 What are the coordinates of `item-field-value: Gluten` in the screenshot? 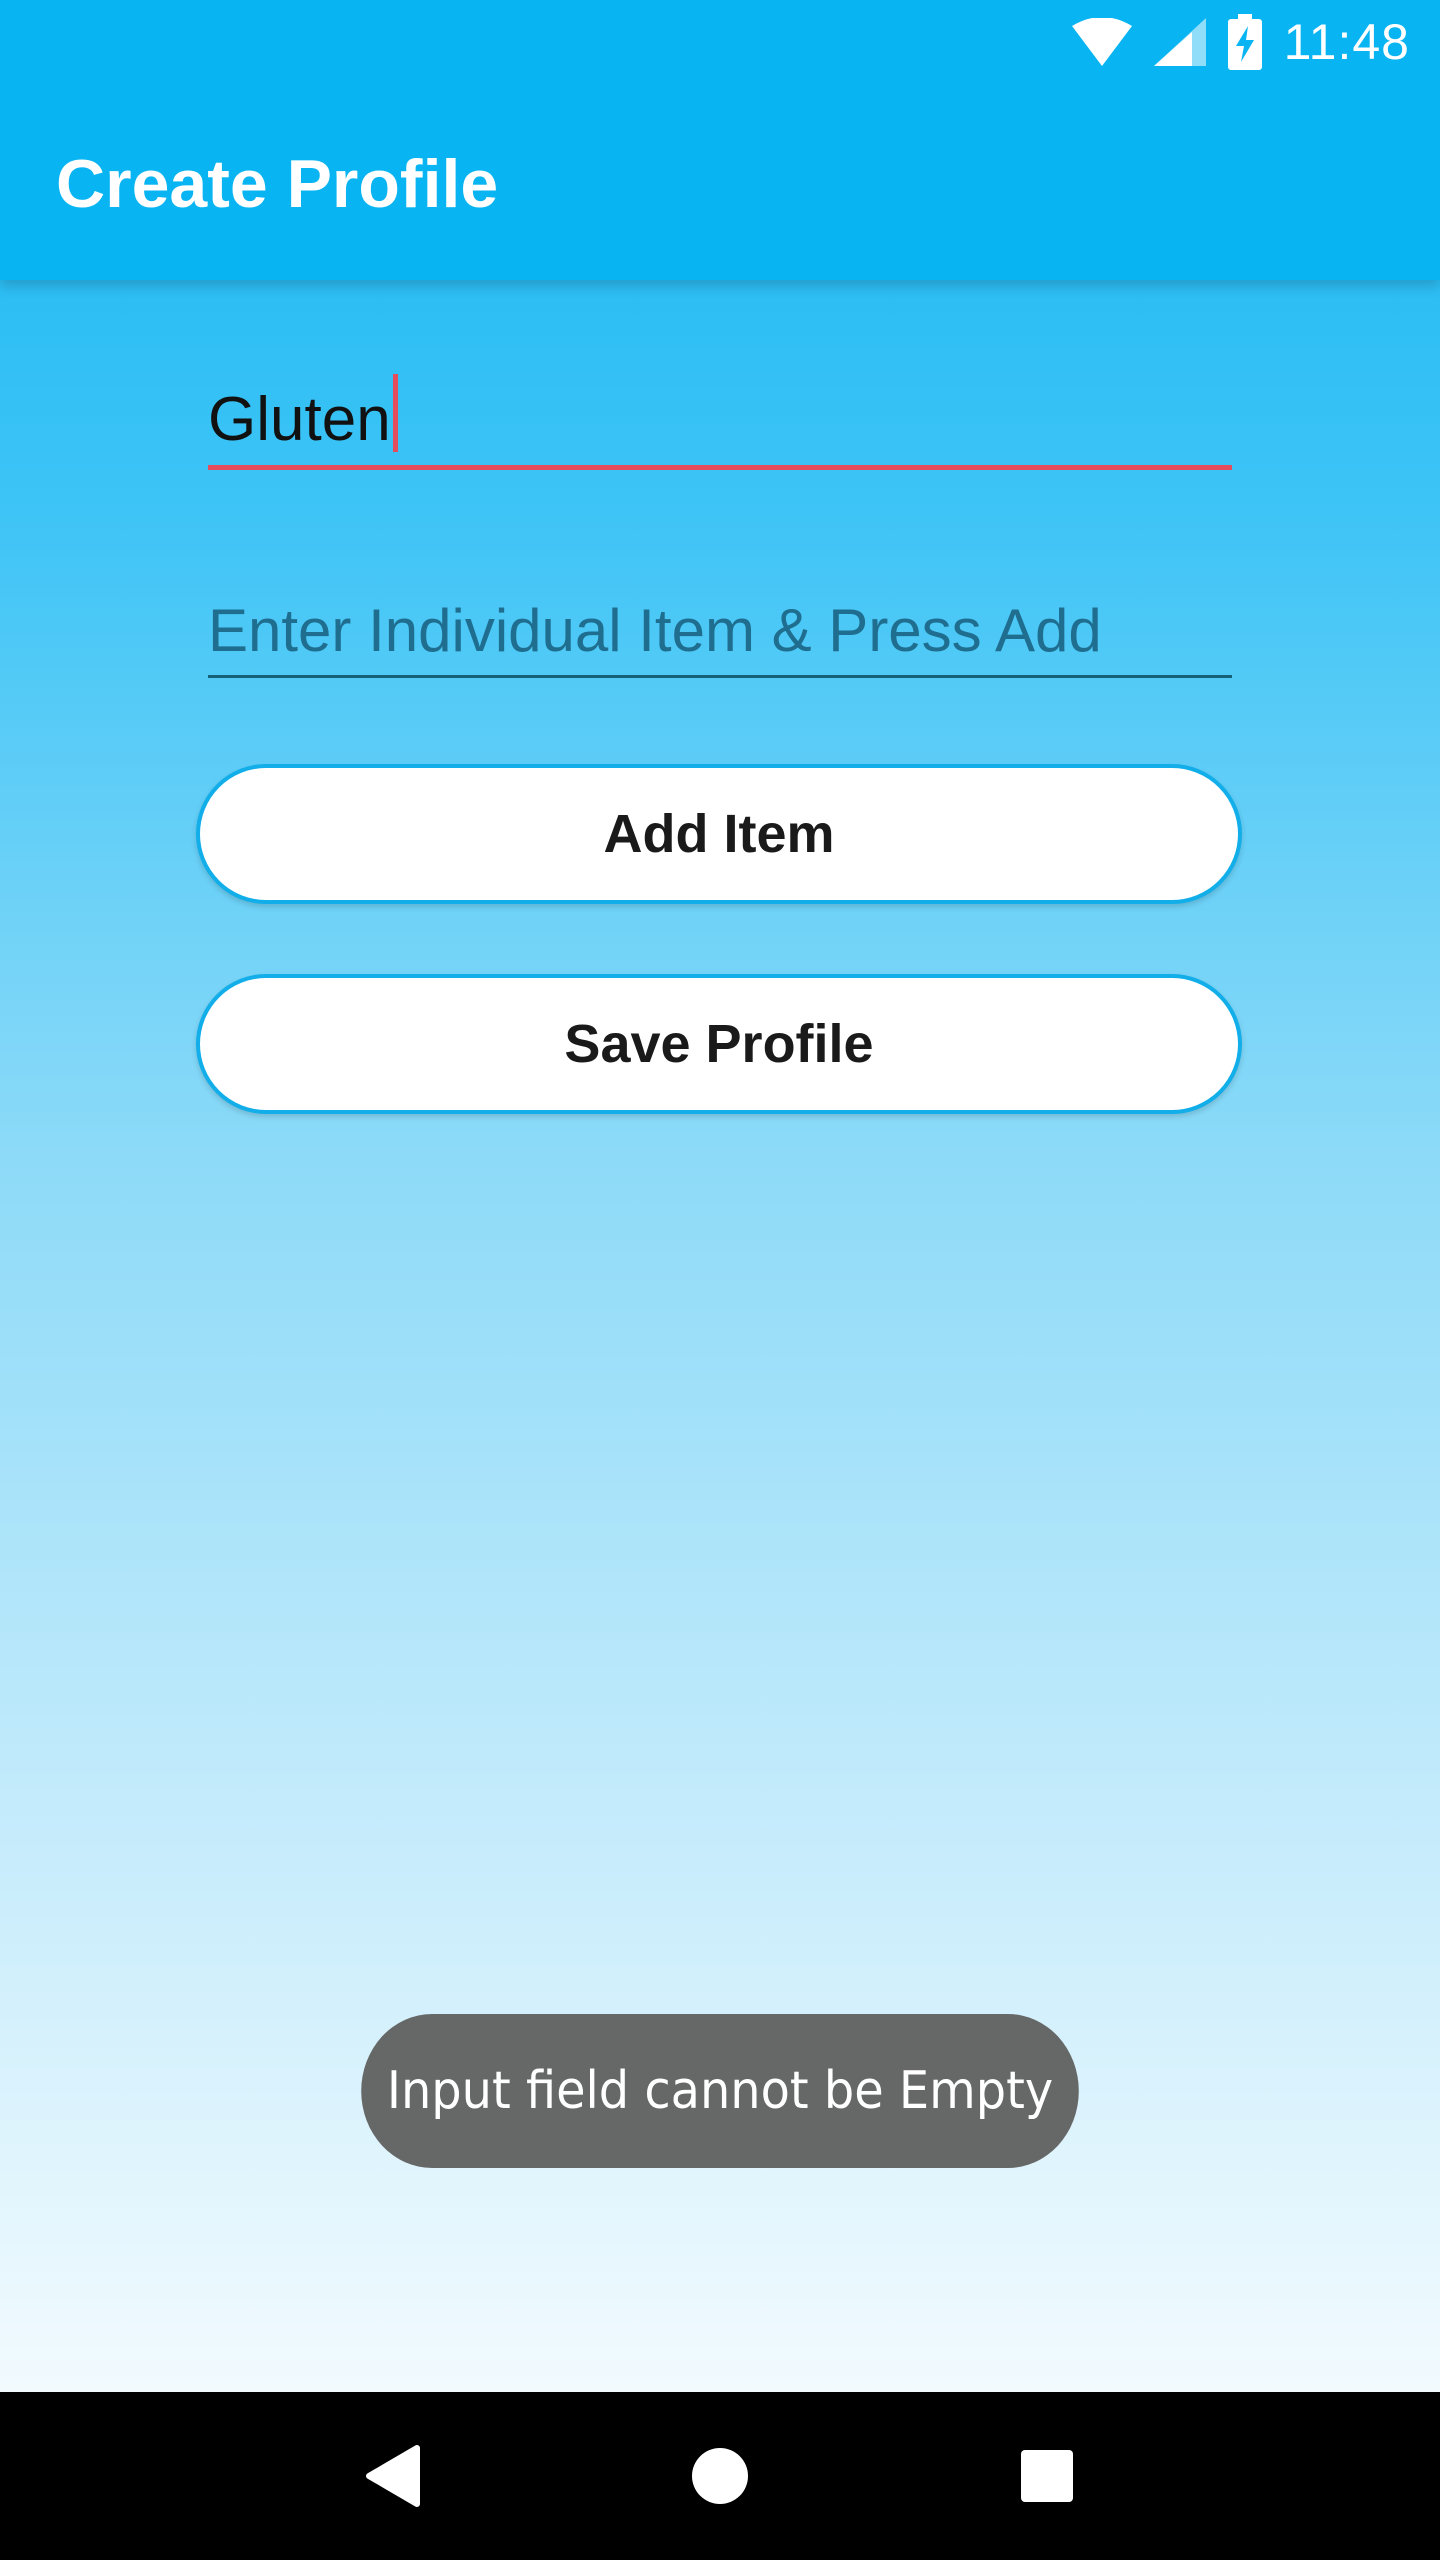 It's located at (299, 419).